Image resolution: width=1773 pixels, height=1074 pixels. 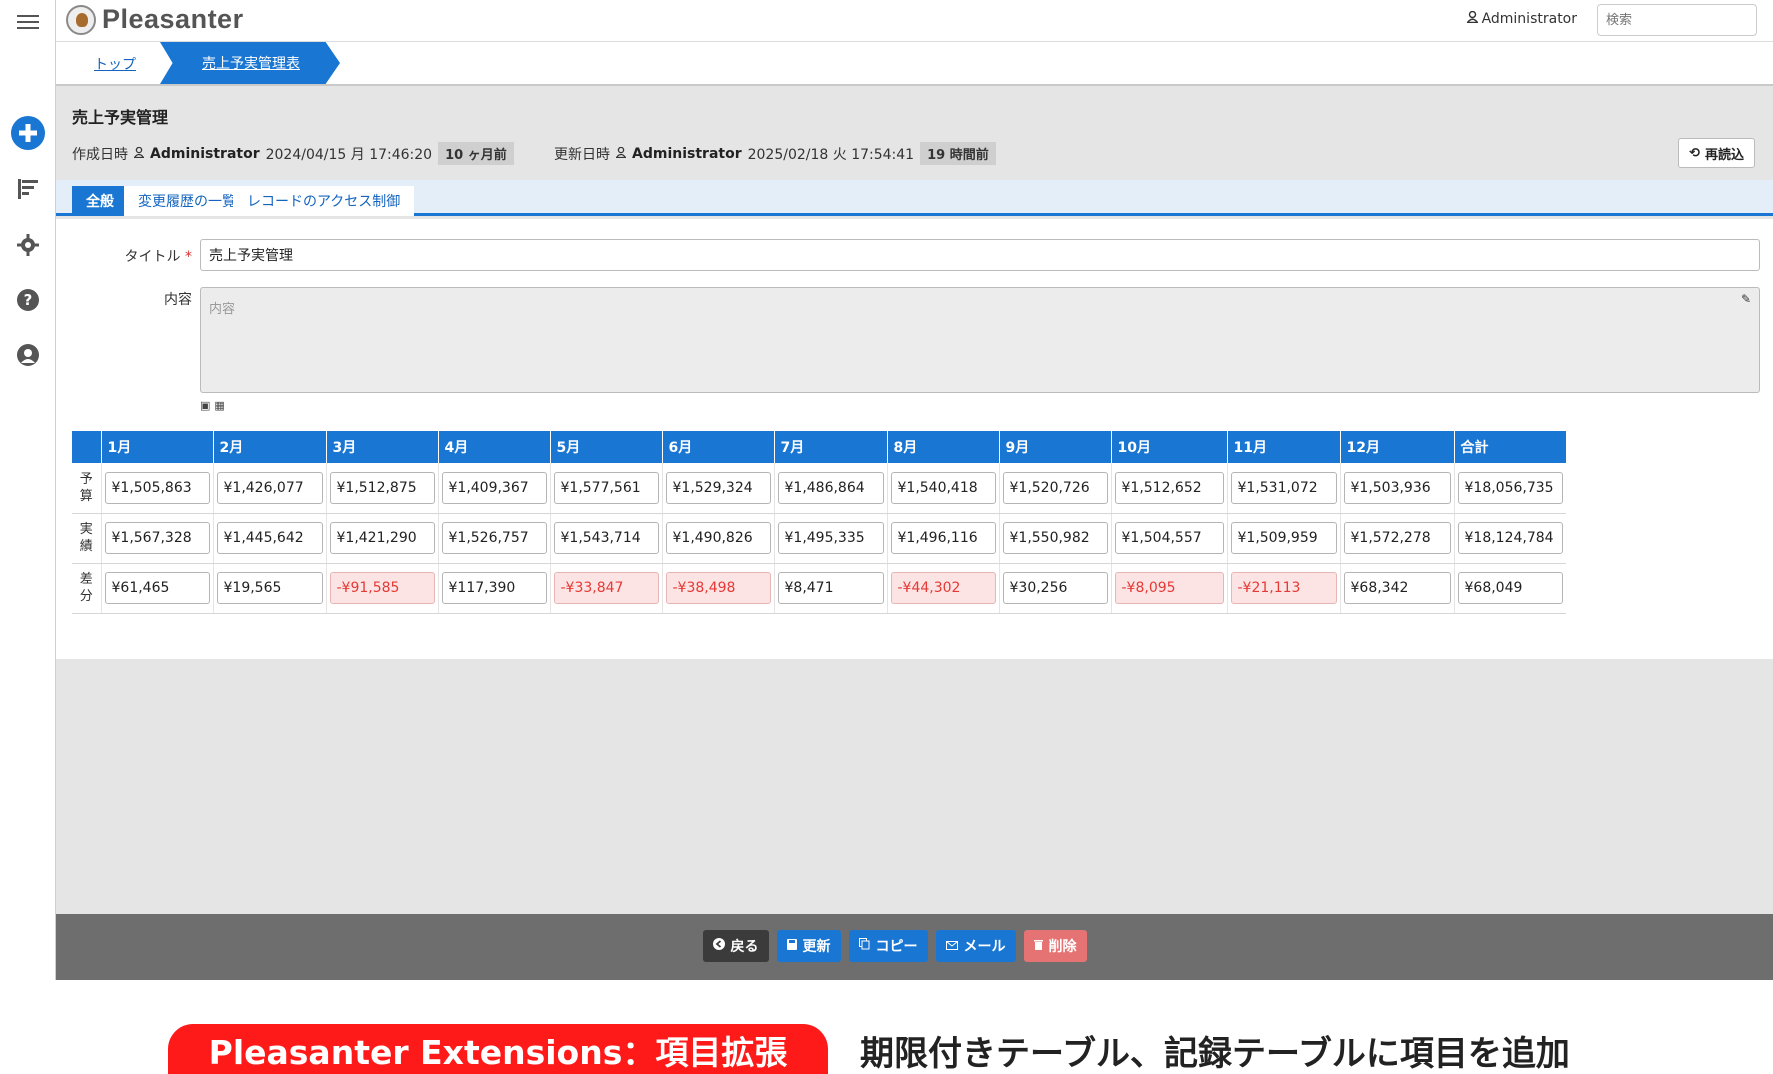 What do you see at coordinates (186, 257) in the screenshot?
I see `required-mark: *` at bounding box center [186, 257].